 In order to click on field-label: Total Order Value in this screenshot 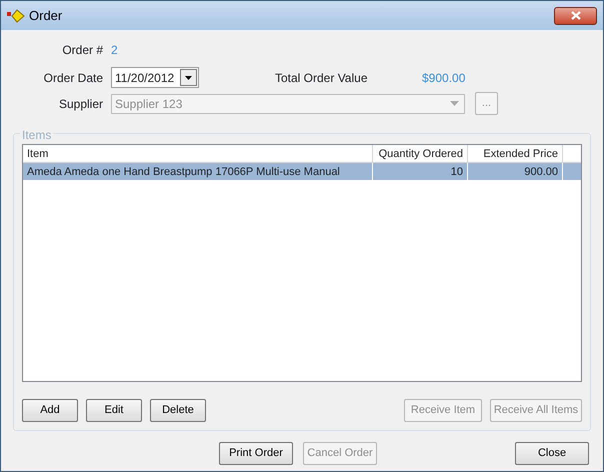, I will do `click(321, 78)`.